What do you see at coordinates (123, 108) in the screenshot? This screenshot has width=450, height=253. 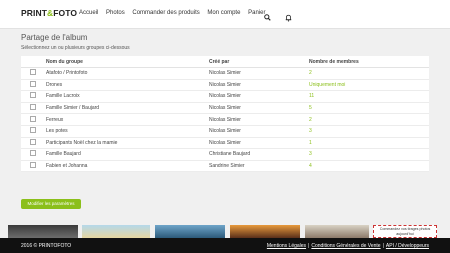 I see `group-name: Famille Simier / Baujard` at bounding box center [123, 108].